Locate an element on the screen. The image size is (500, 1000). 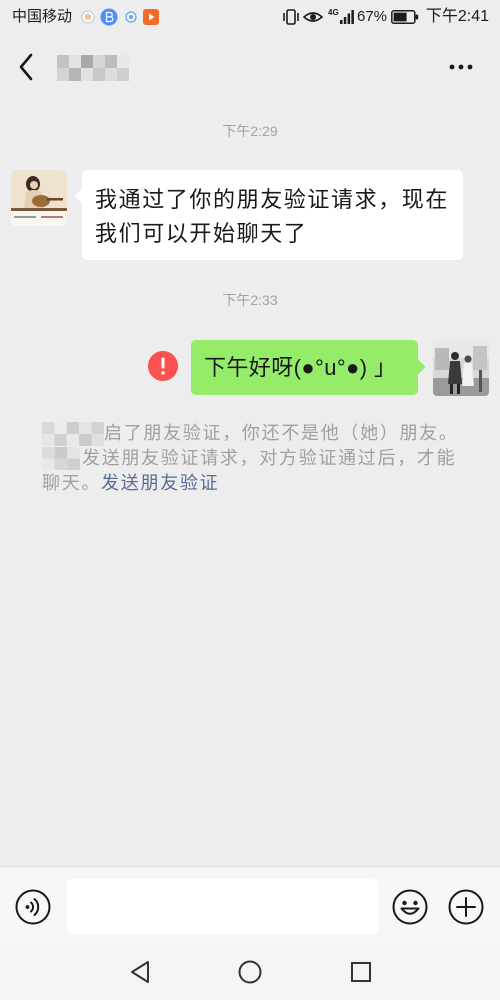
exclamation-circle-icon is located at coordinates (163, 366).